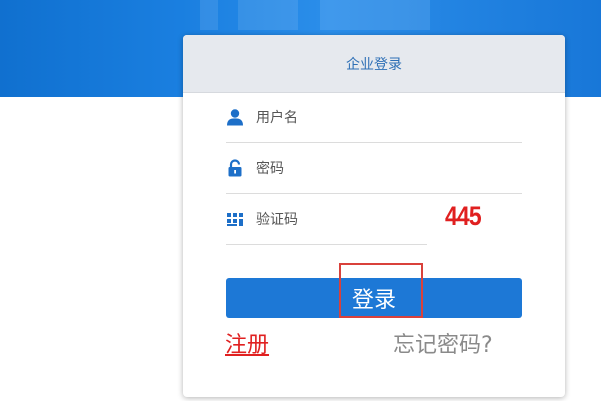 The width and height of the screenshot is (601, 401). What do you see at coordinates (277, 219) in the screenshot?
I see `captcha-input: 验证码` at bounding box center [277, 219].